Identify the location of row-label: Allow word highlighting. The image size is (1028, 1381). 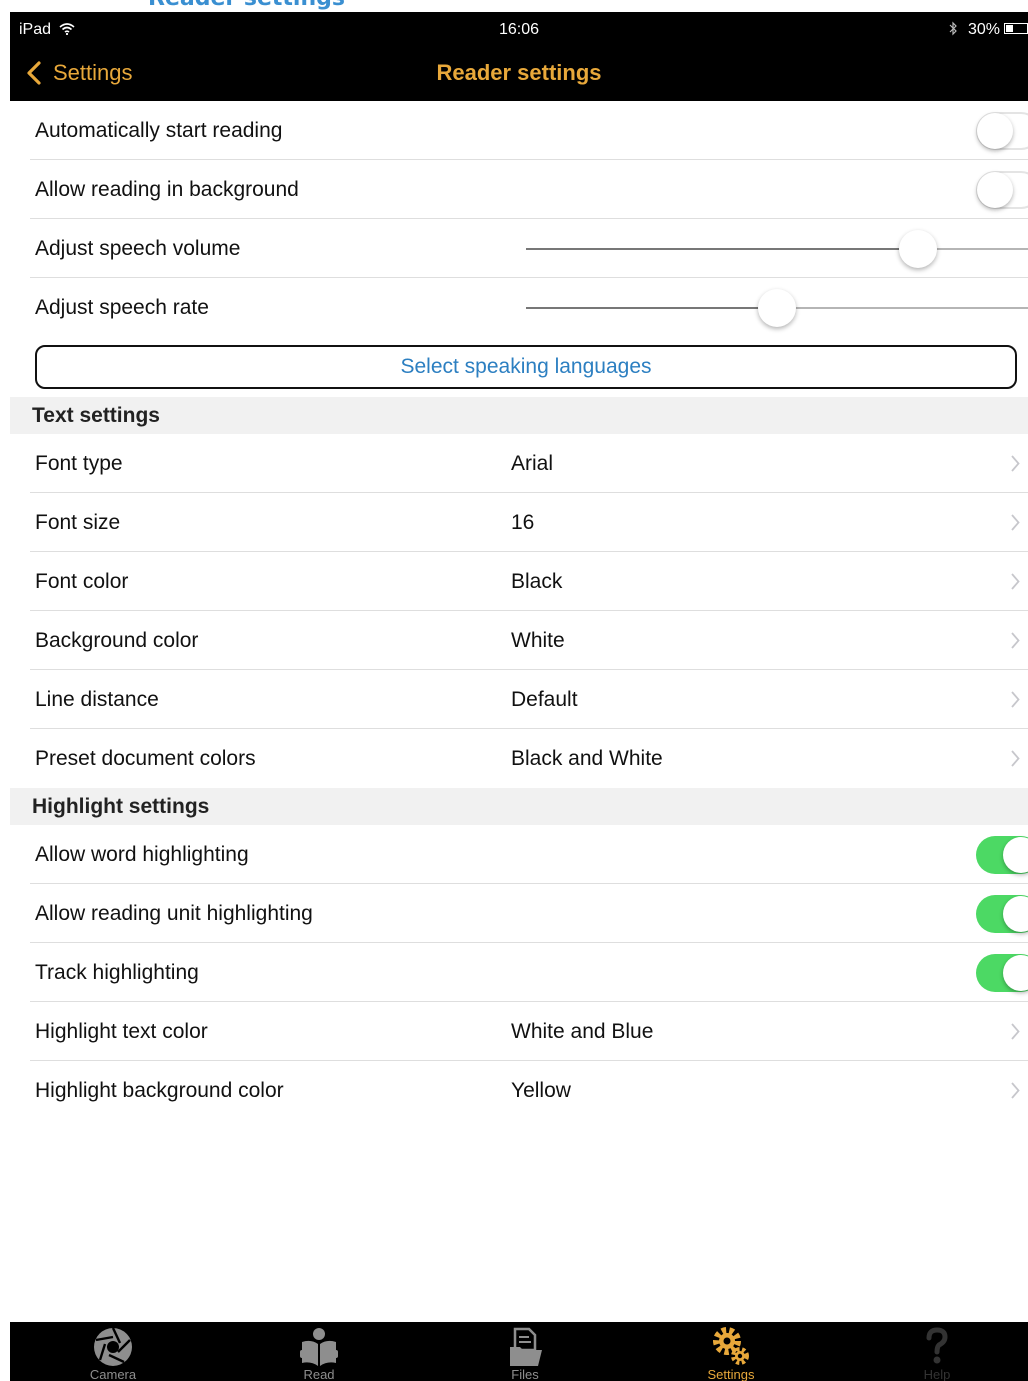
(142, 854).